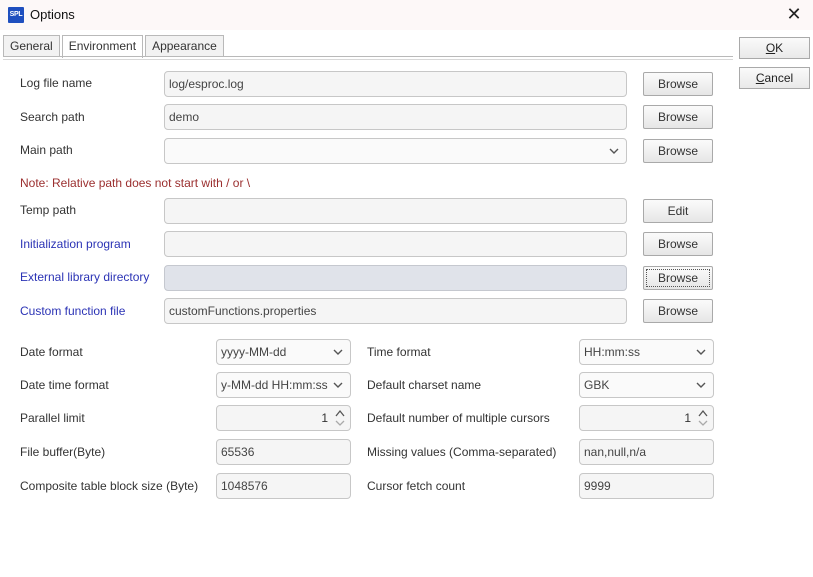  Describe the element at coordinates (462, 452) in the screenshot. I see `missing-values-label: Missing values (Comma-separated)` at that location.